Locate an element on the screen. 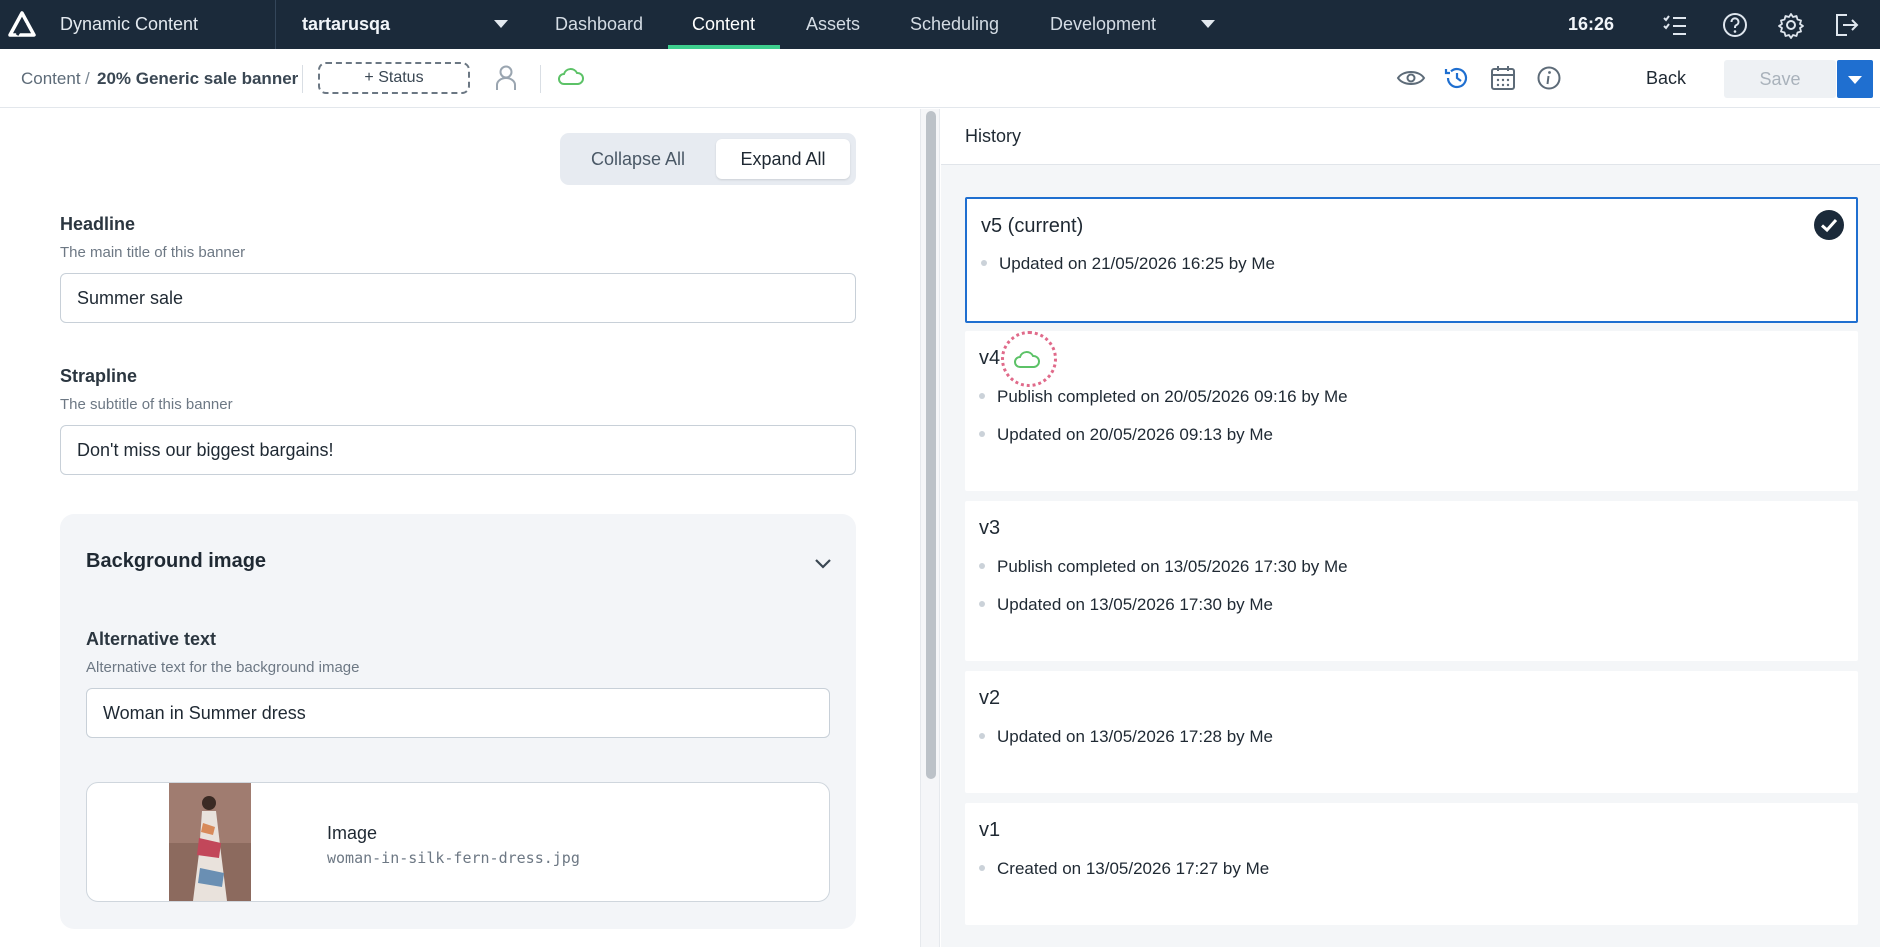 The image size is (1880, 947). version-card-v2: v2 Updated on 13/05/2026 17:28 by Me is located at coordinates (1411, 732).